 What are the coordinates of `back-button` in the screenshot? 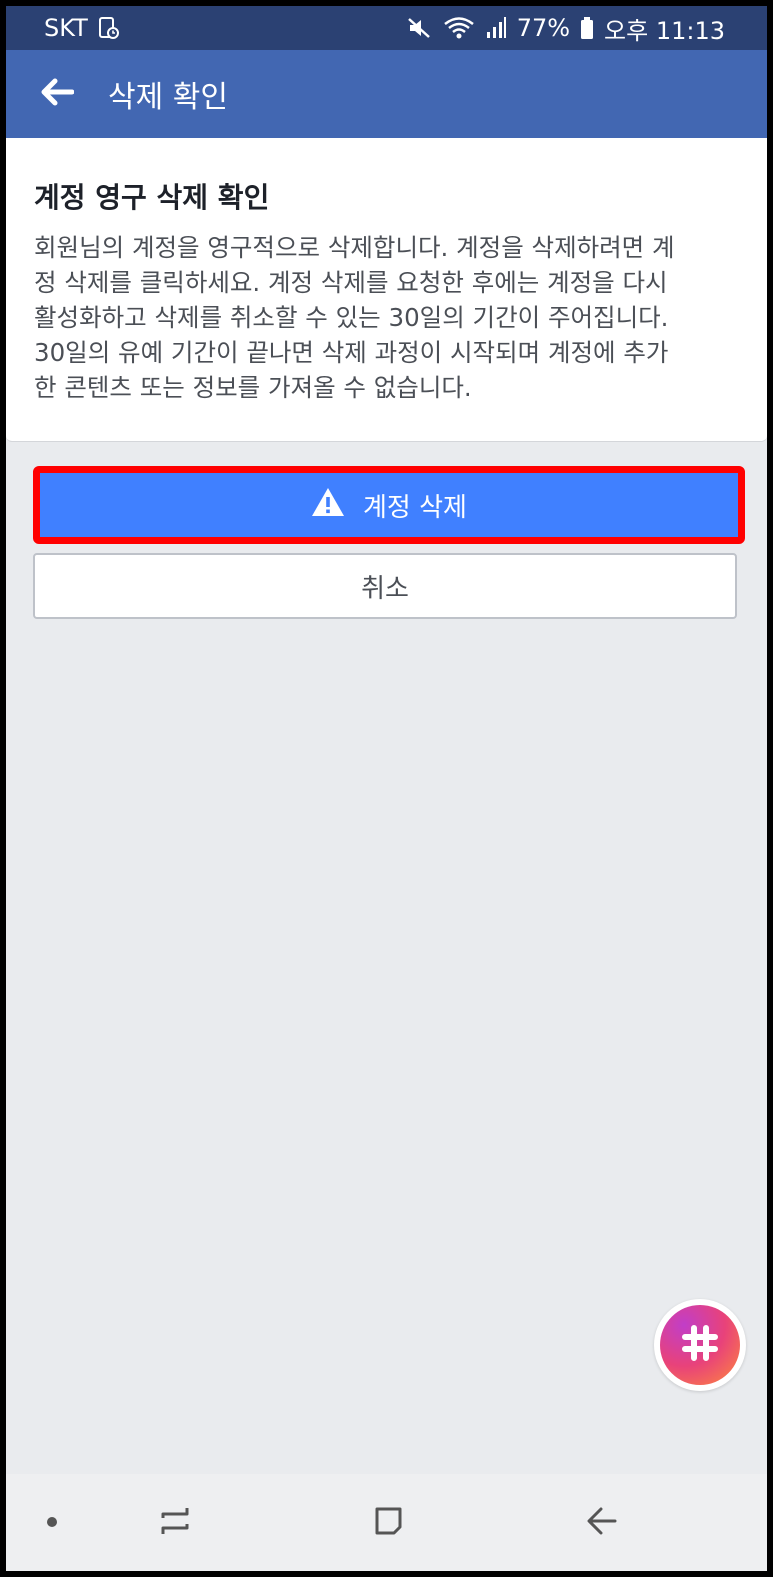 It's located at (56, 94).